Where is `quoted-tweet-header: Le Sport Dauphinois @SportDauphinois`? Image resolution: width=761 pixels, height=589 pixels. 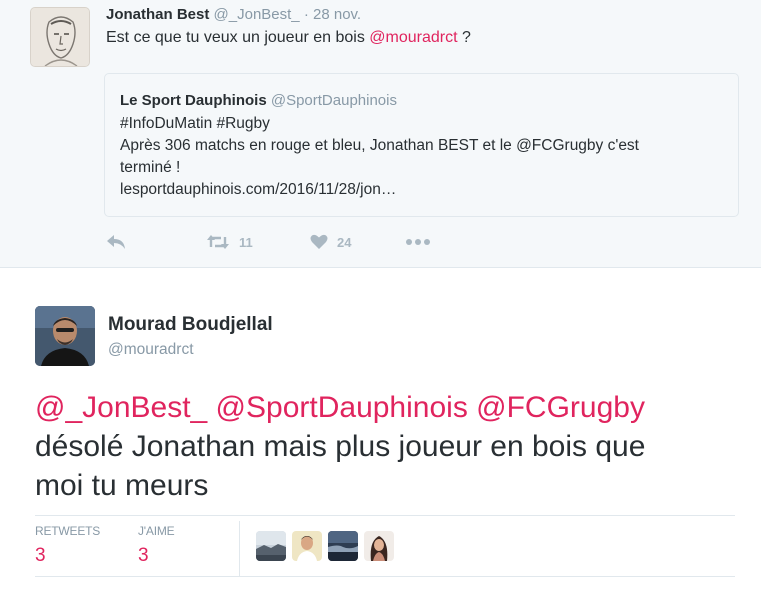
quoted-tweet-header: Le Sport Dauphinois @SportDauphinois is located at coordinates (258, 100).